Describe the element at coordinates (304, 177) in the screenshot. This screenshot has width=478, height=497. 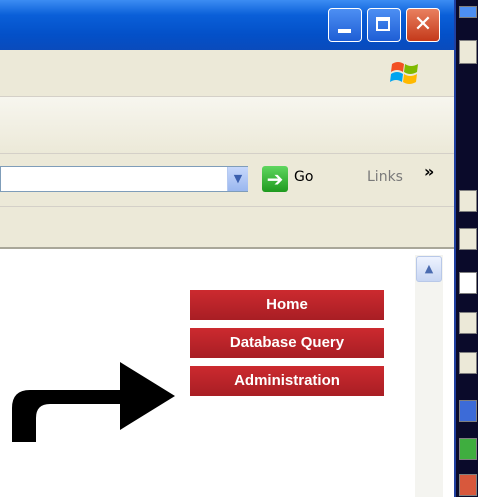
I see `go-label: Go` at that location.